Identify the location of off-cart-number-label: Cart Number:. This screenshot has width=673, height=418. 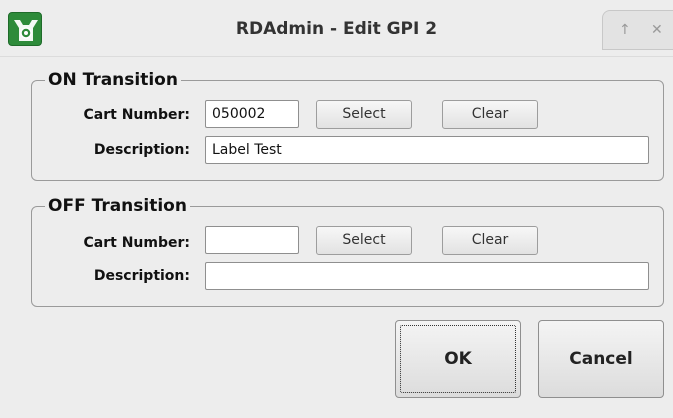
(136, 243).